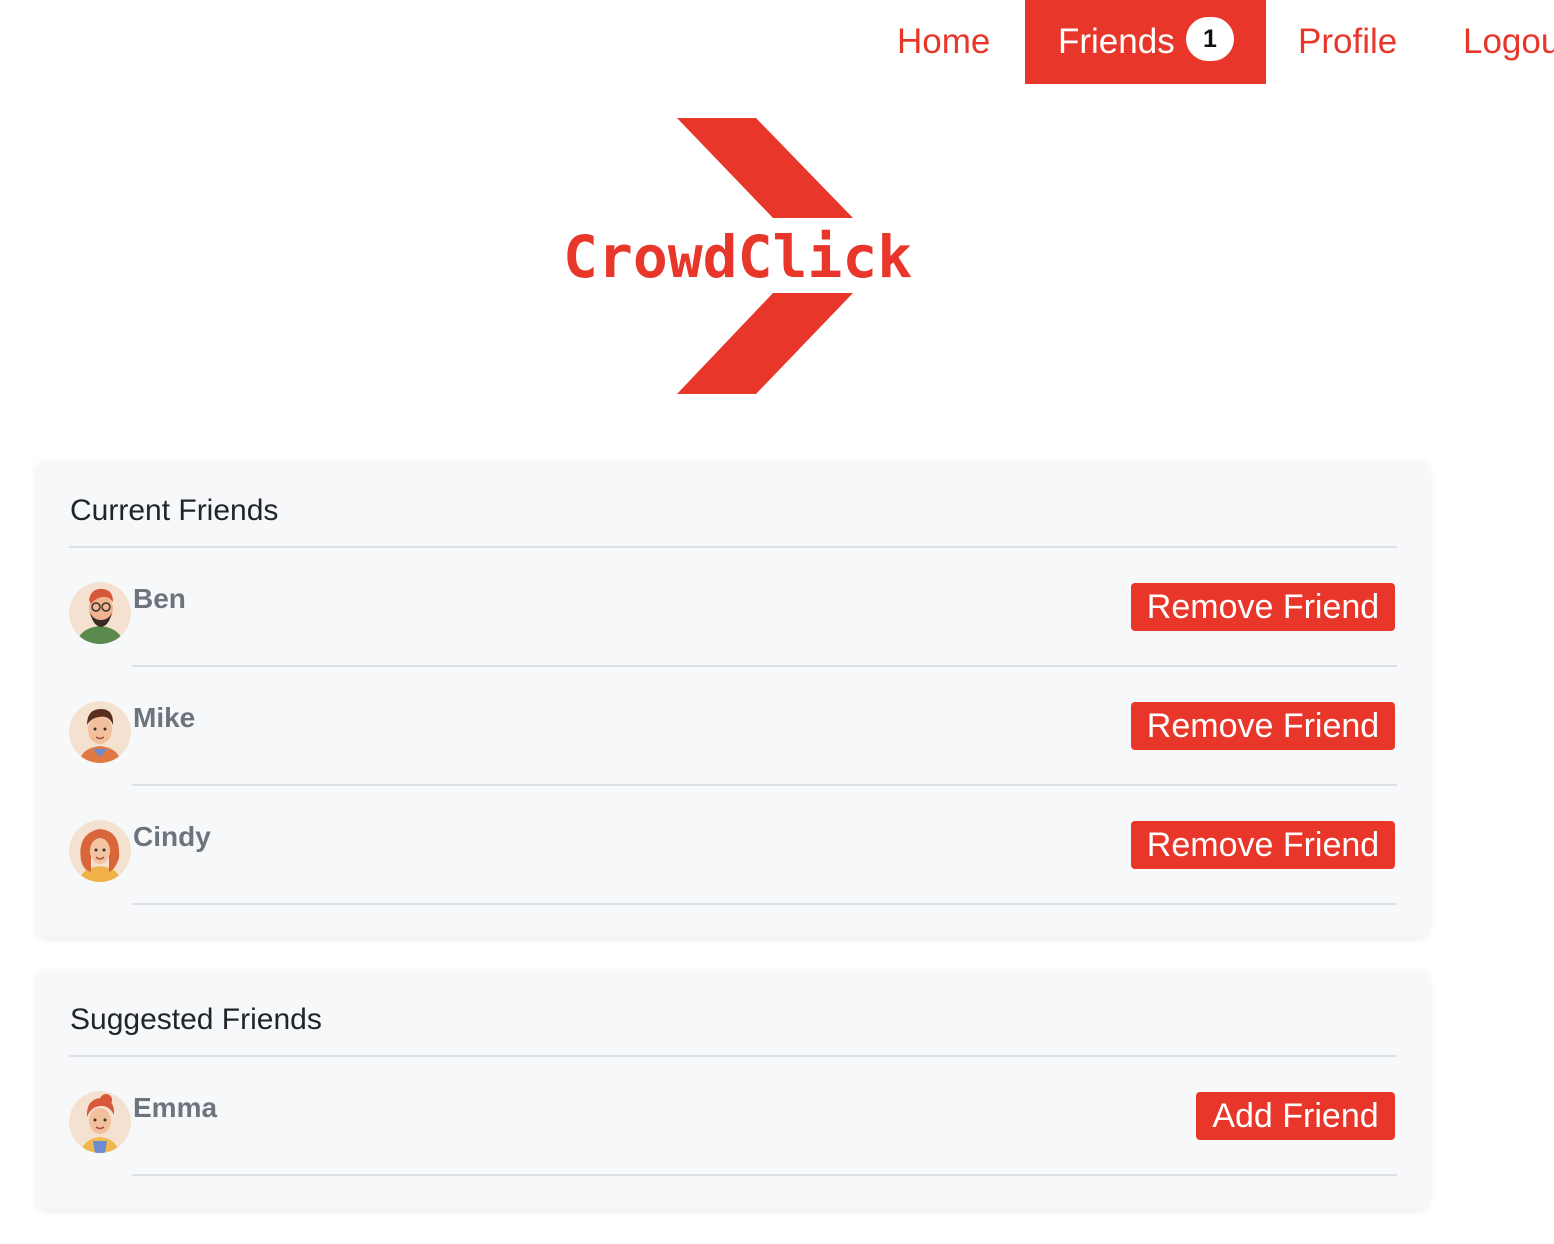  I want to click on friend-name: Cindy, so click(172, 836).